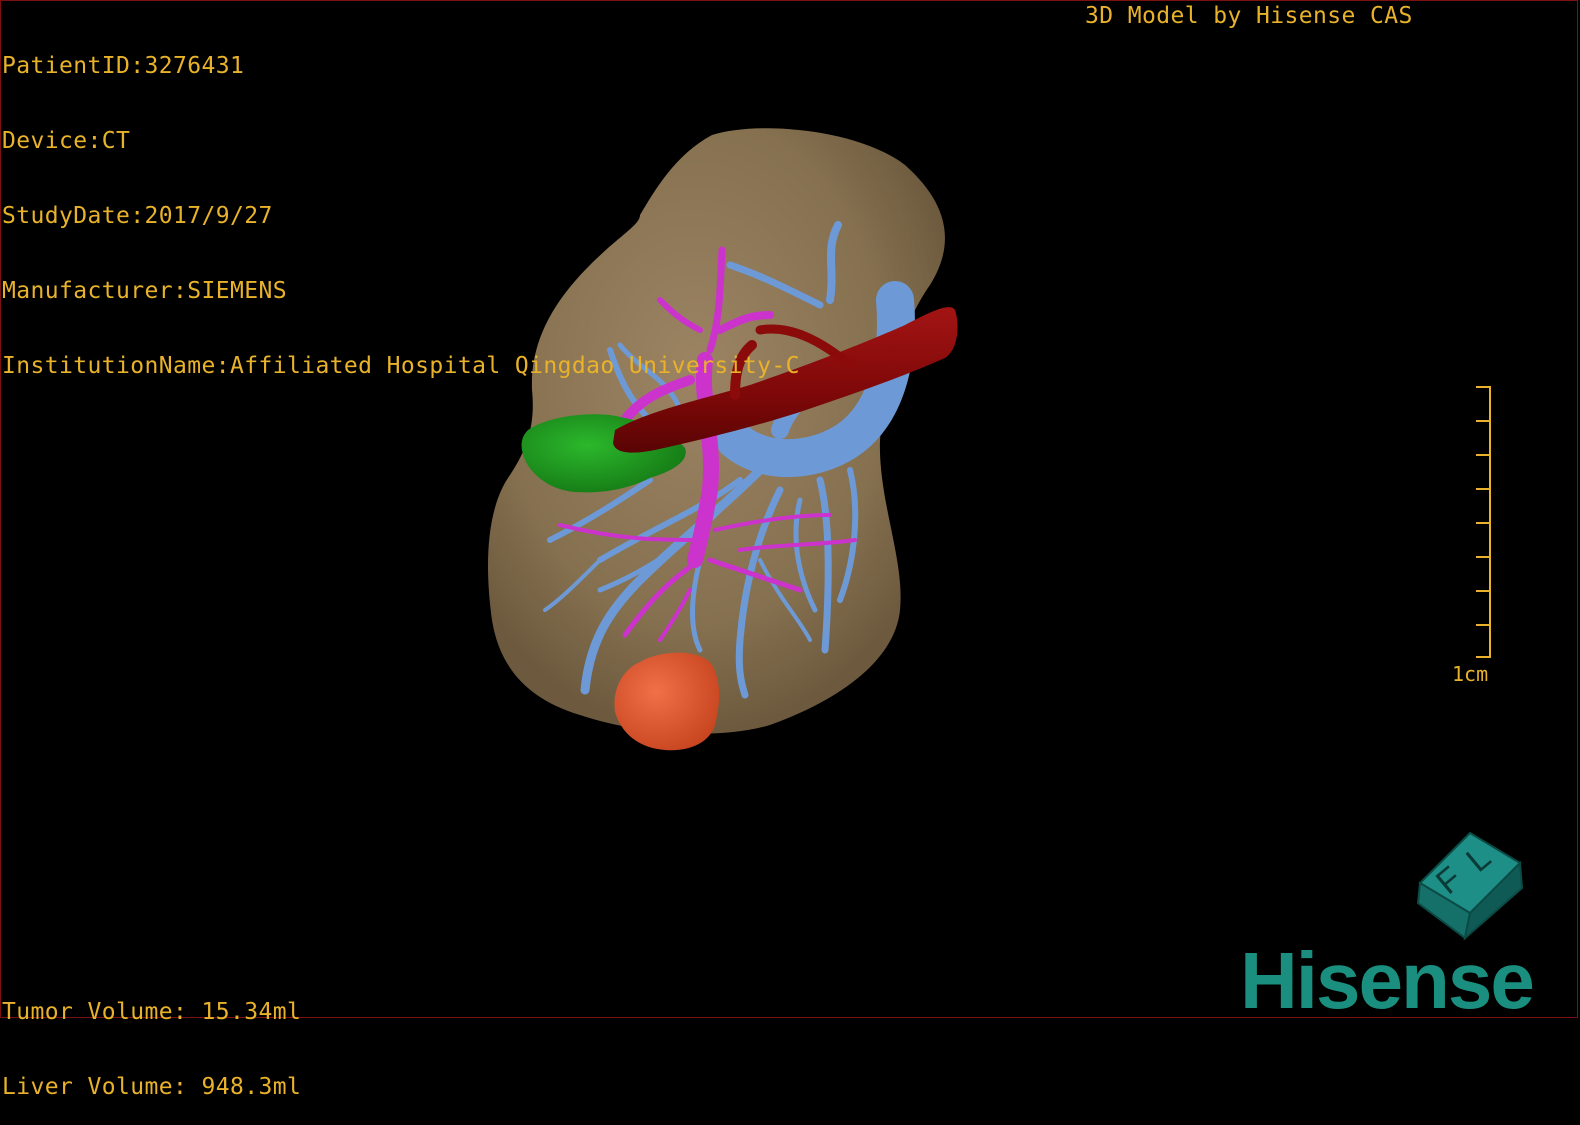 The image size is (1580, 1125). I want to click on brand-title: 3D Model by Hisense CAS, so click(1249, 16).